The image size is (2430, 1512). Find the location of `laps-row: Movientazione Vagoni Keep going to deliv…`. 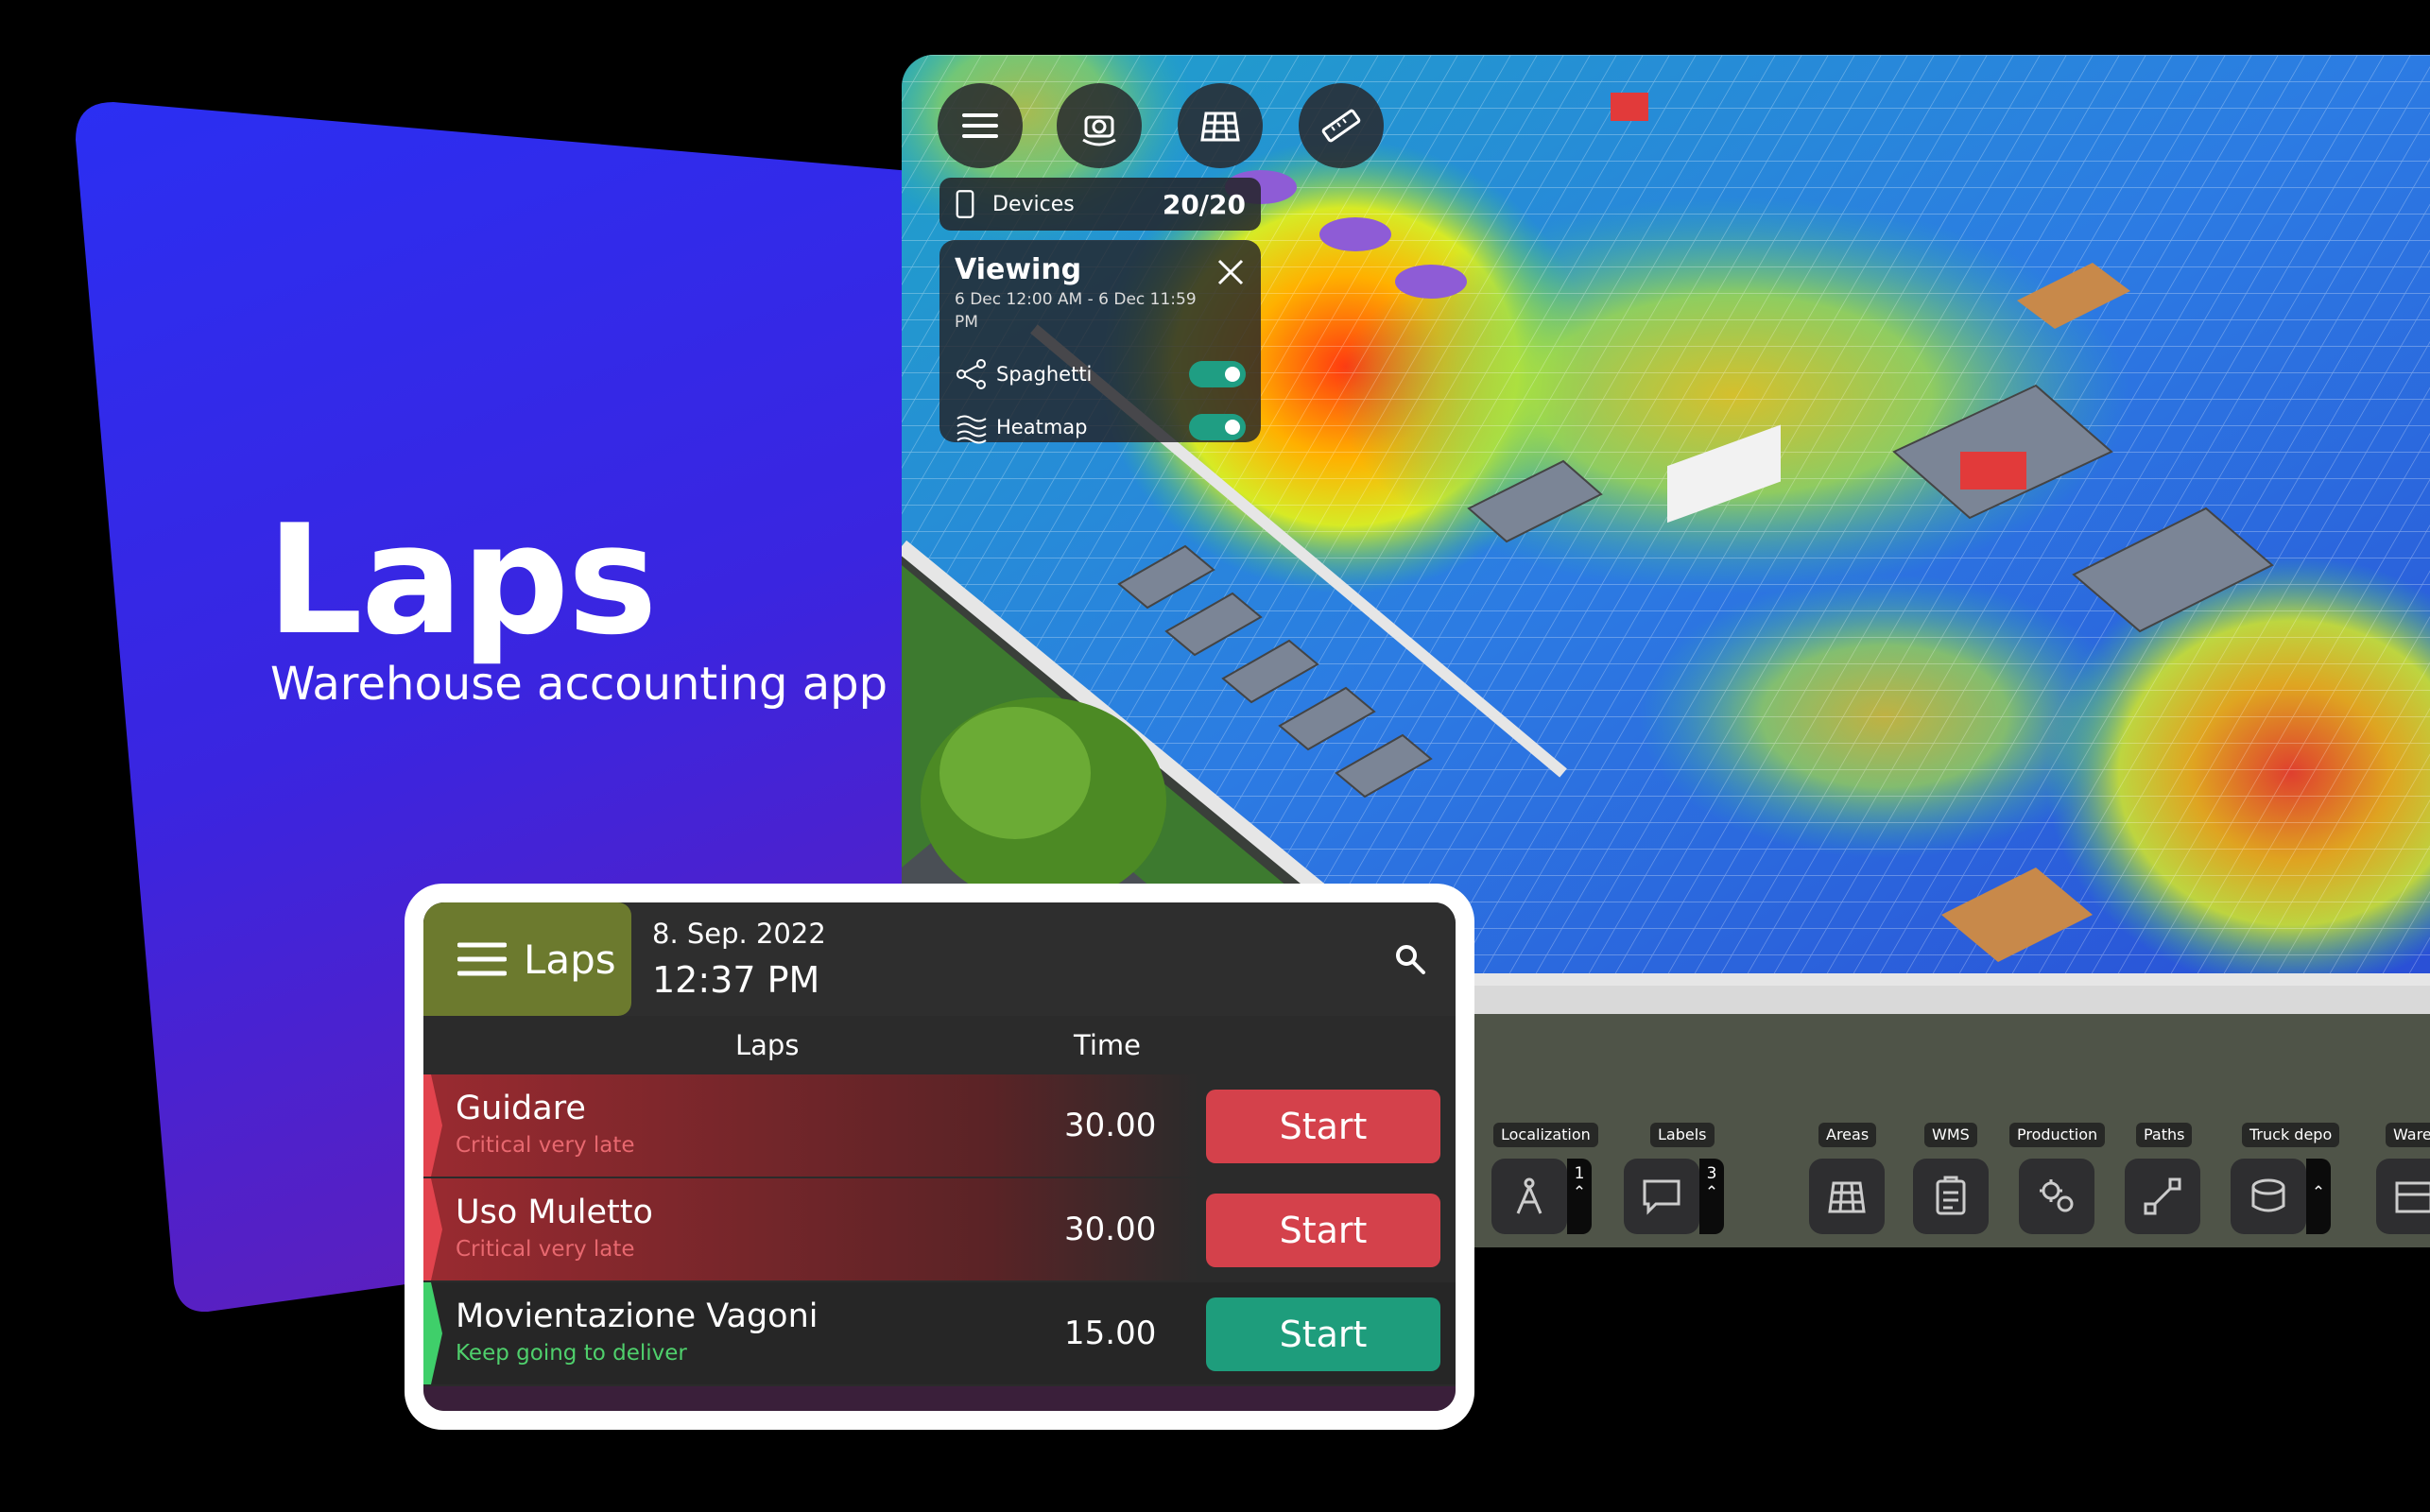

laps-row: Movientazione Vagoni Keep going to deliv… is located at coordinates (939, 1333).